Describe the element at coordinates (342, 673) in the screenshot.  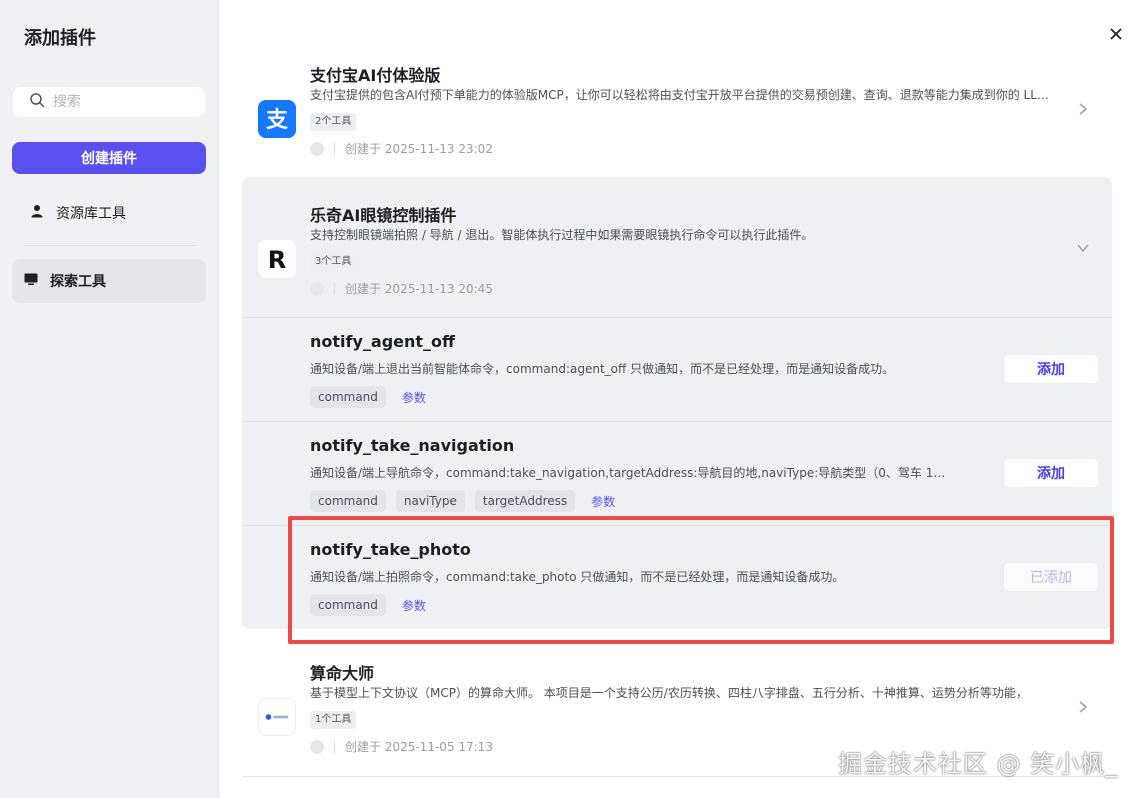
I see `plugin-title: 算命大师` at that location.